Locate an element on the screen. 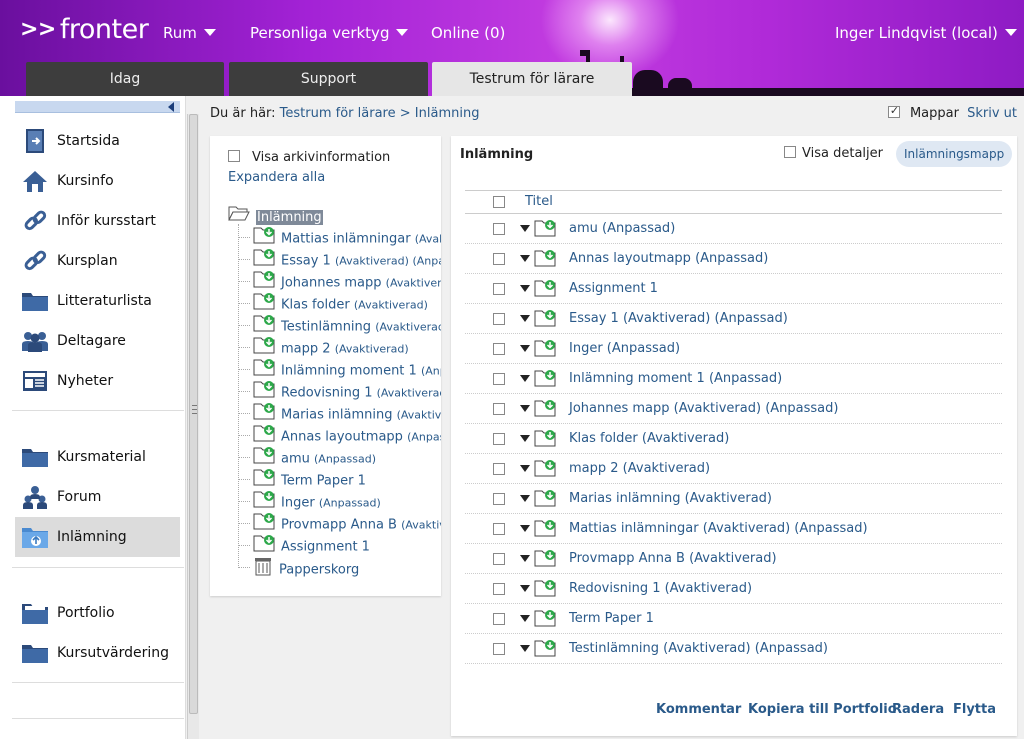 The image size is (1024, 739). row-title-link: Assignment 1 is located at coordinates (613, 288).